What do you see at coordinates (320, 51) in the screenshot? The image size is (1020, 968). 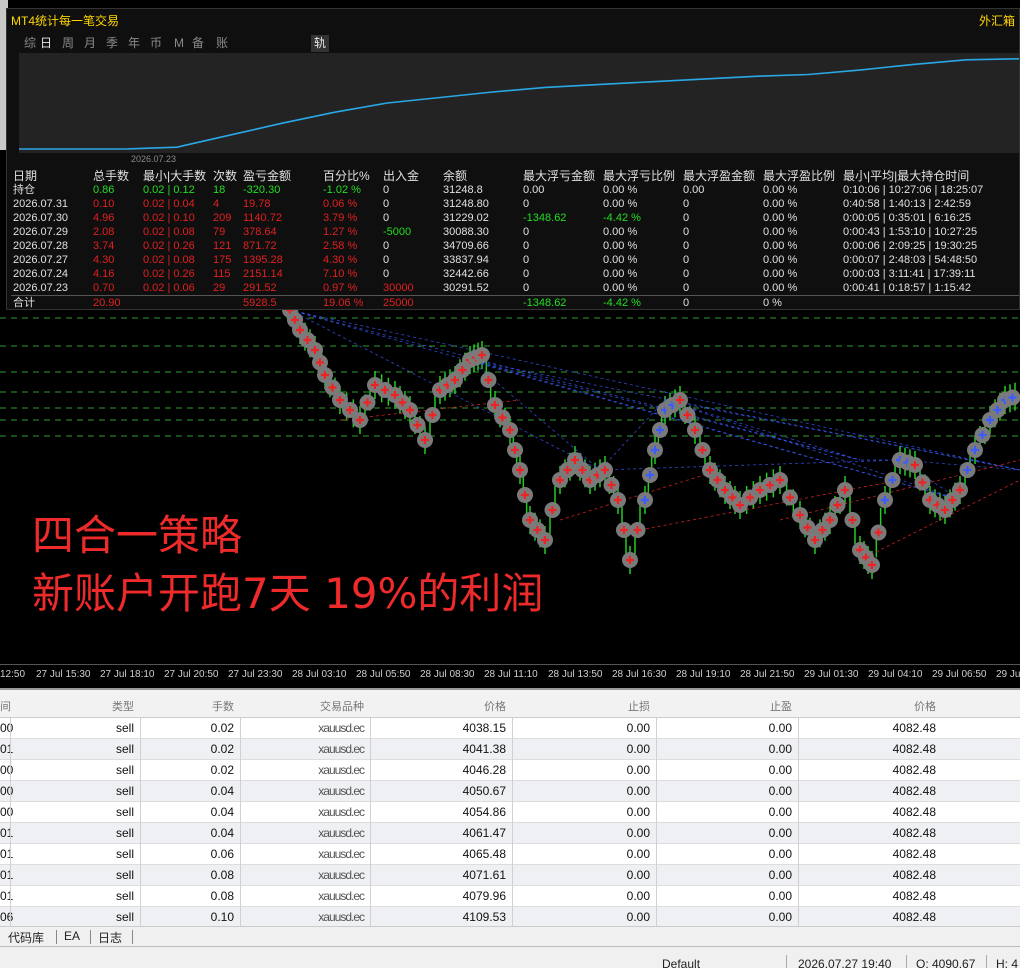 I see `period-tab: 轨迹` at bounding box center [320, 51].